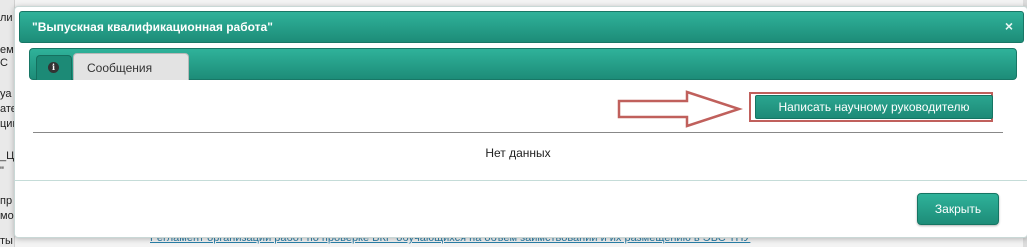  Describe the element at coordinates (6, 241) in the screenshot. I see `sidebar-fragment: ты` at that location.